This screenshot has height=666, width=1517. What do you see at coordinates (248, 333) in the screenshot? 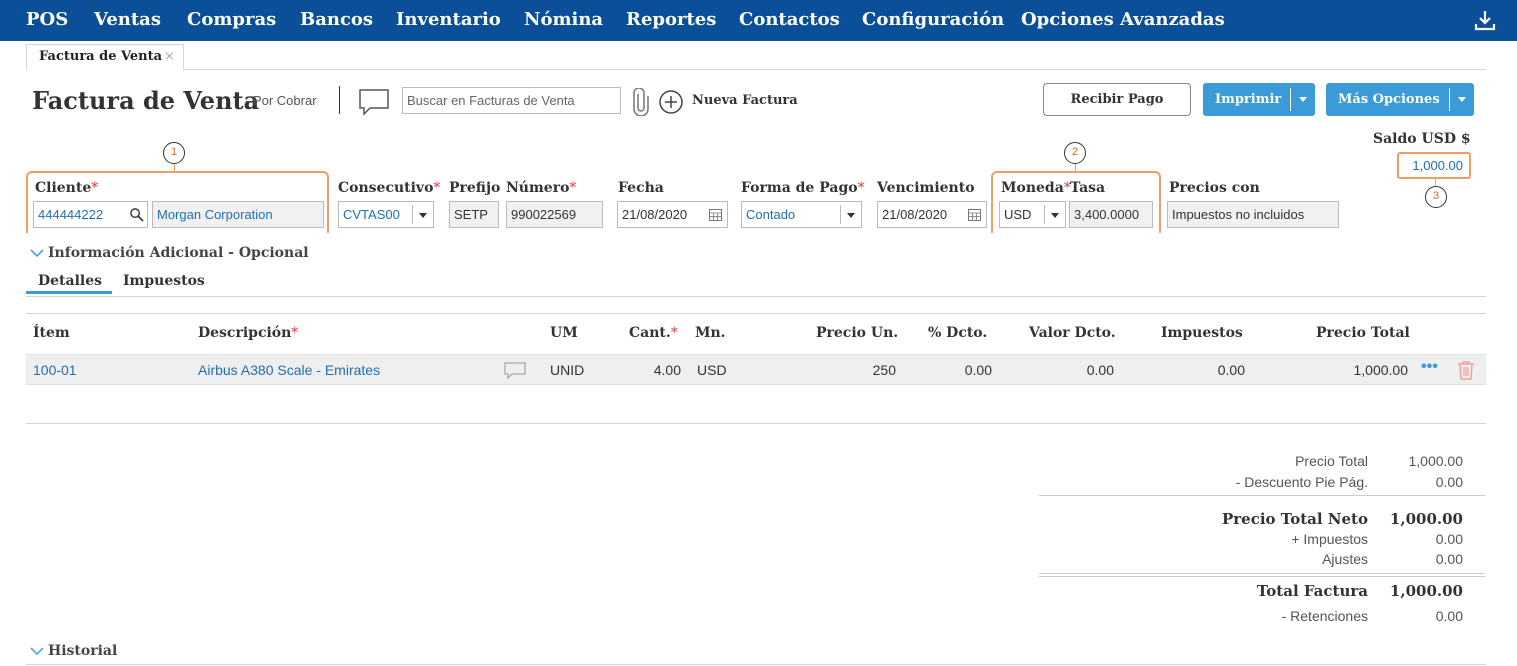
I see `column-descripcion: Descripción*` at bounding box center [248, 333].